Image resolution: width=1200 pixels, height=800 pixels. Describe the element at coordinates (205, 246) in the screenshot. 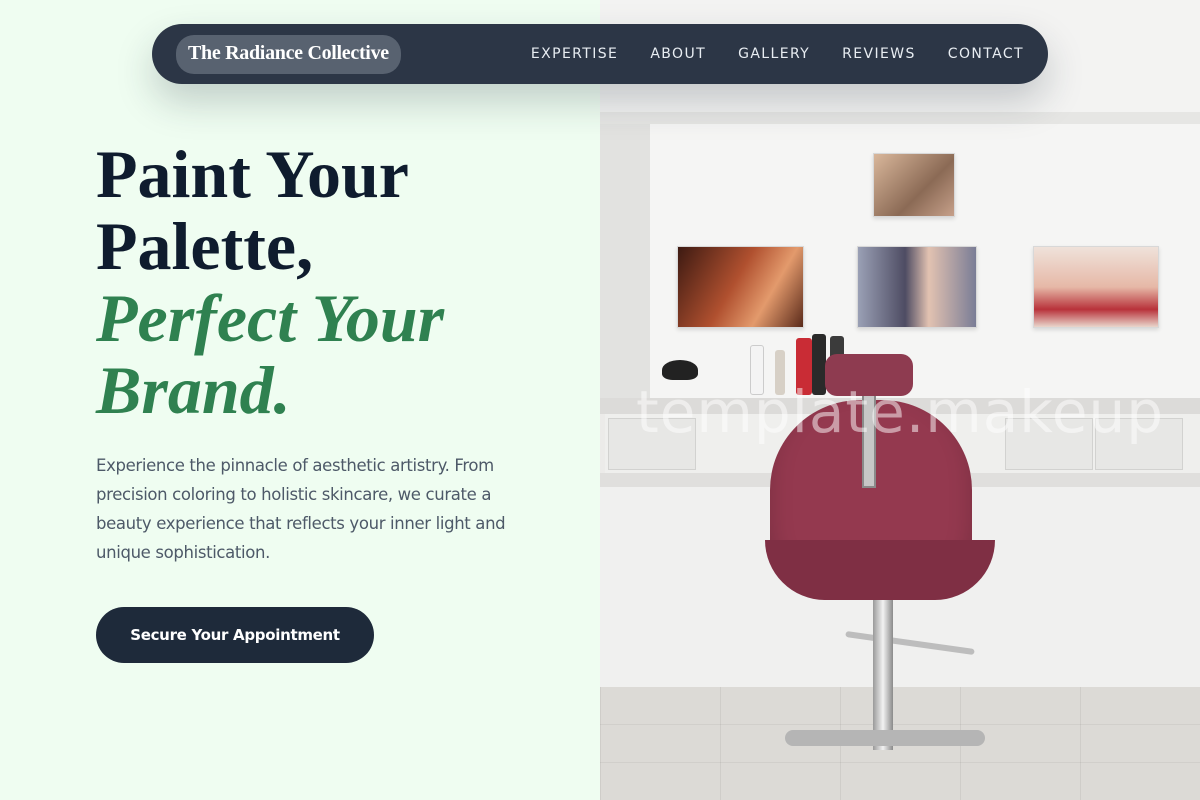

I see `headline-line-2: Palette,` at that location.